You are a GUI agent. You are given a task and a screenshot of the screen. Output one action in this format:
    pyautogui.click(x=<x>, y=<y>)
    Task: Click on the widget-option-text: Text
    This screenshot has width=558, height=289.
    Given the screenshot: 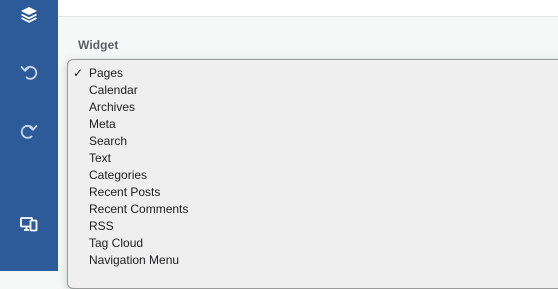 What is the action you would take?
    pyautogui.click(x=313, y=158)
    